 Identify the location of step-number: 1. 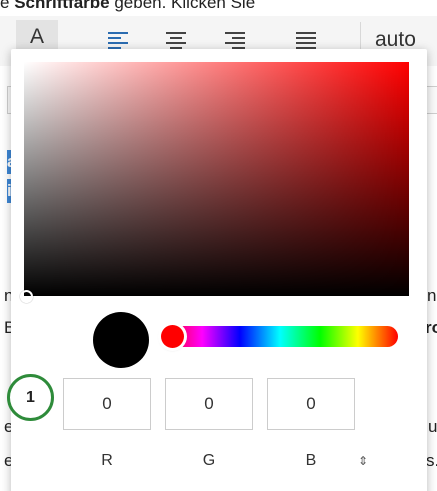
(30, 397).